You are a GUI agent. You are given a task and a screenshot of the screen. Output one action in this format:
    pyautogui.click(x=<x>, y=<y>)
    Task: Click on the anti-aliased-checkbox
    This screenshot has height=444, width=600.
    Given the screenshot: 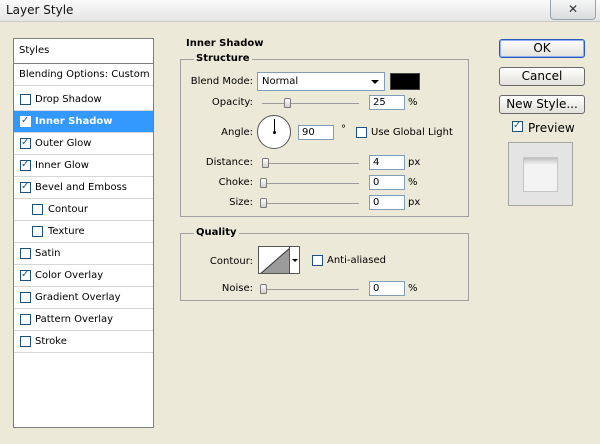 What is the action you would take?
    pyautogui.click(x=317, y=260)
    